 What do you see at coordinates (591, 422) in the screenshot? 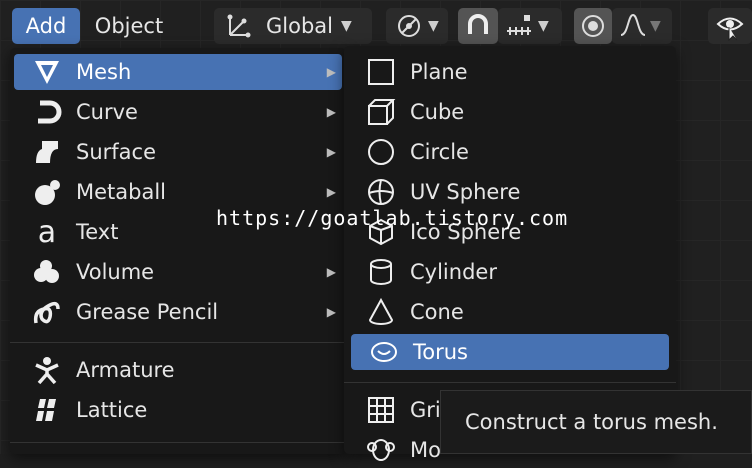
I see `tooltip-text: Construct a torus mesh.` at bounding box center [591, 422].